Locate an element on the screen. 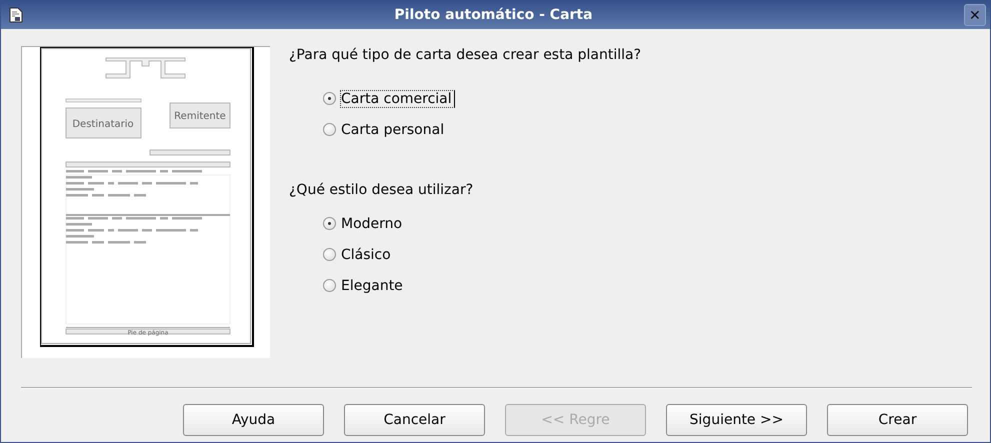 The image size is (991, 443). radio-label: Moderno is located at coordinates (373, 223).